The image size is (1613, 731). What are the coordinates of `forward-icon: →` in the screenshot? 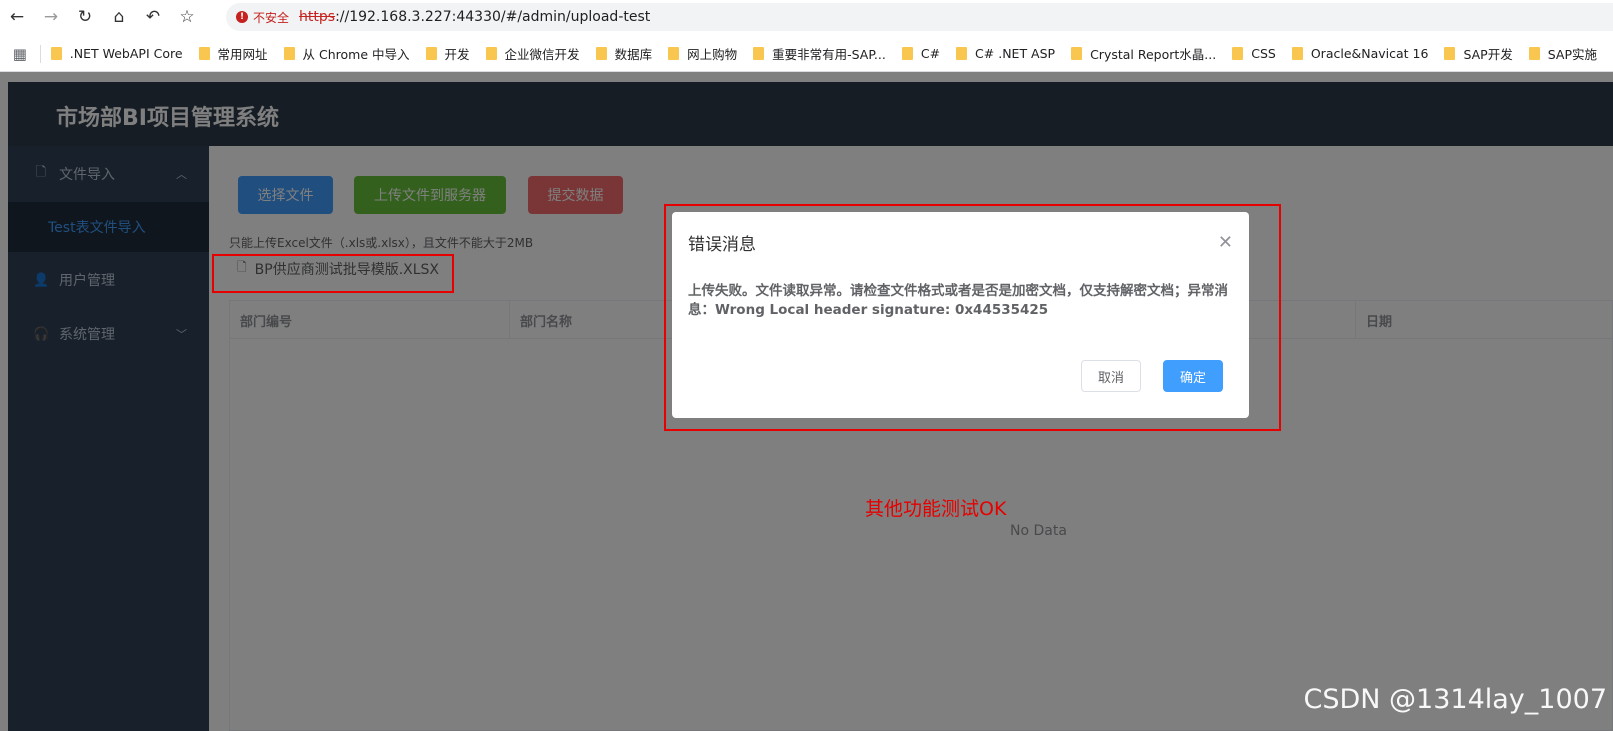 It's located at (51, 17).